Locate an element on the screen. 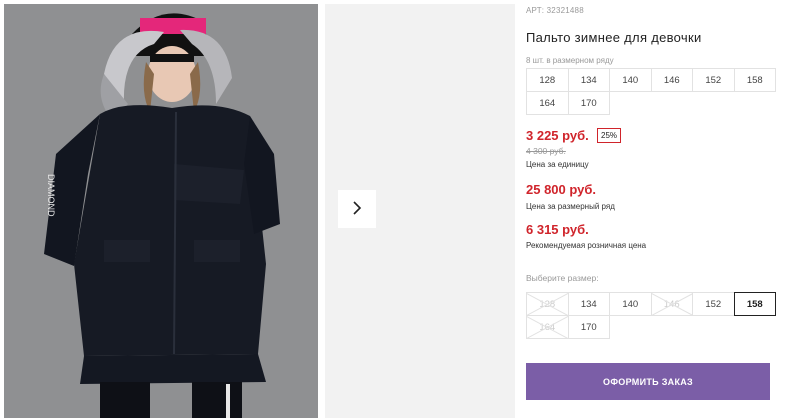  row-size-cell: 128 is located at coordinates (547, 80).